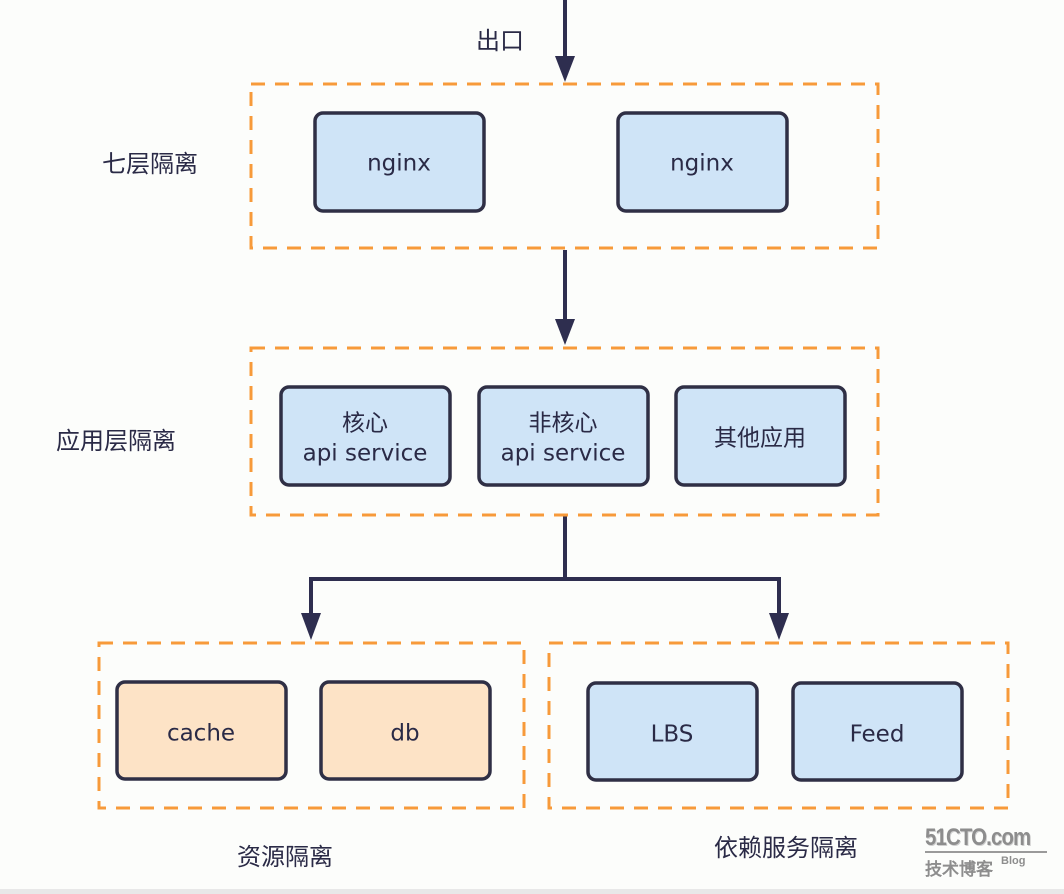 The width and height of the screenshot is (1064, 894). Describe the element at coordinates (978, 837) in the screenshot. I see `watermark-brand: 51CTO.com` at that location.